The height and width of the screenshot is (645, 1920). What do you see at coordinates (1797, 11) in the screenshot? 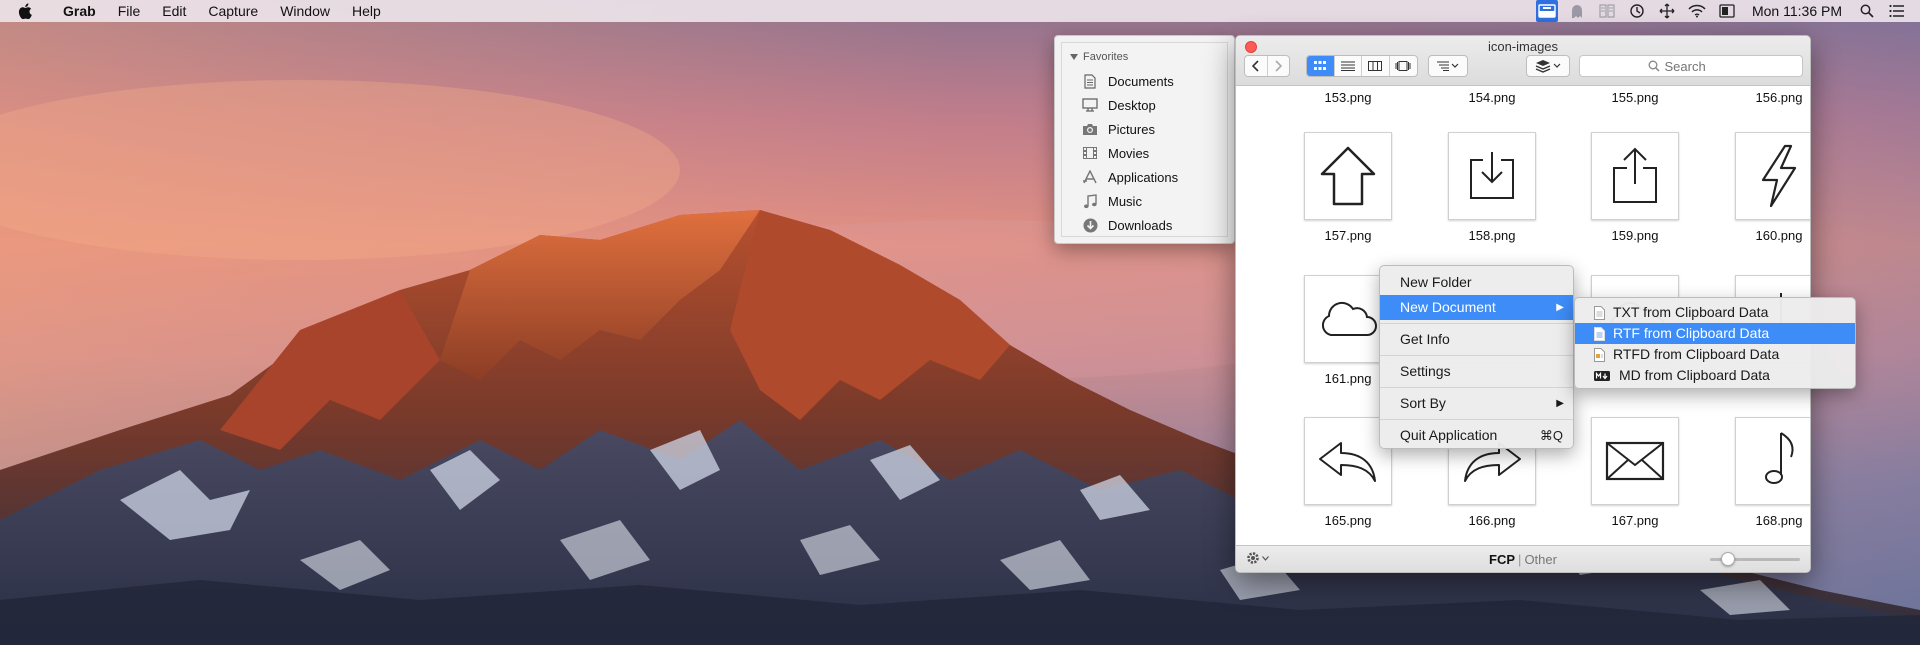
I see `menu-clock: Mon 11:36 PM` at bounding box center [1797, 11].